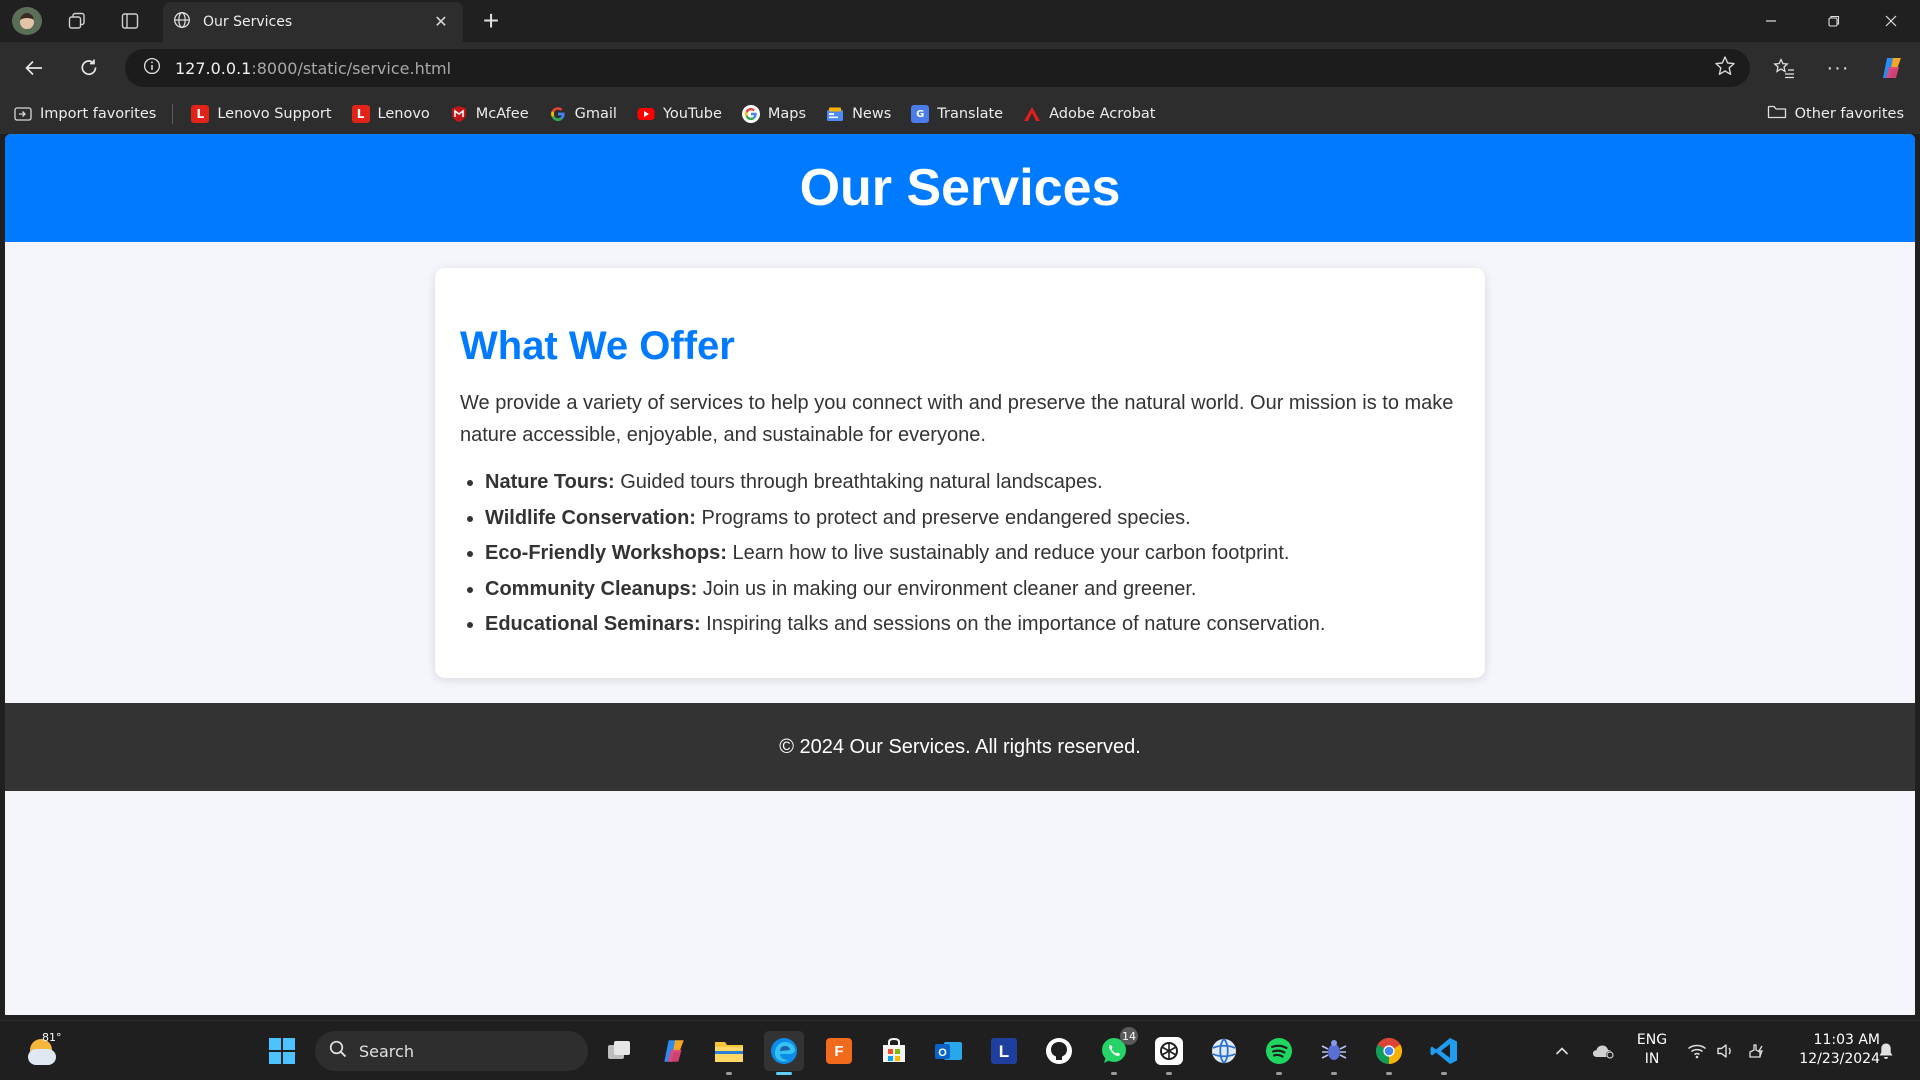 This screenshot has width=1920, height=1080. Describe the element at coordinates (1892, 68) in the screenshot. I see `copilot-icon` at that location.